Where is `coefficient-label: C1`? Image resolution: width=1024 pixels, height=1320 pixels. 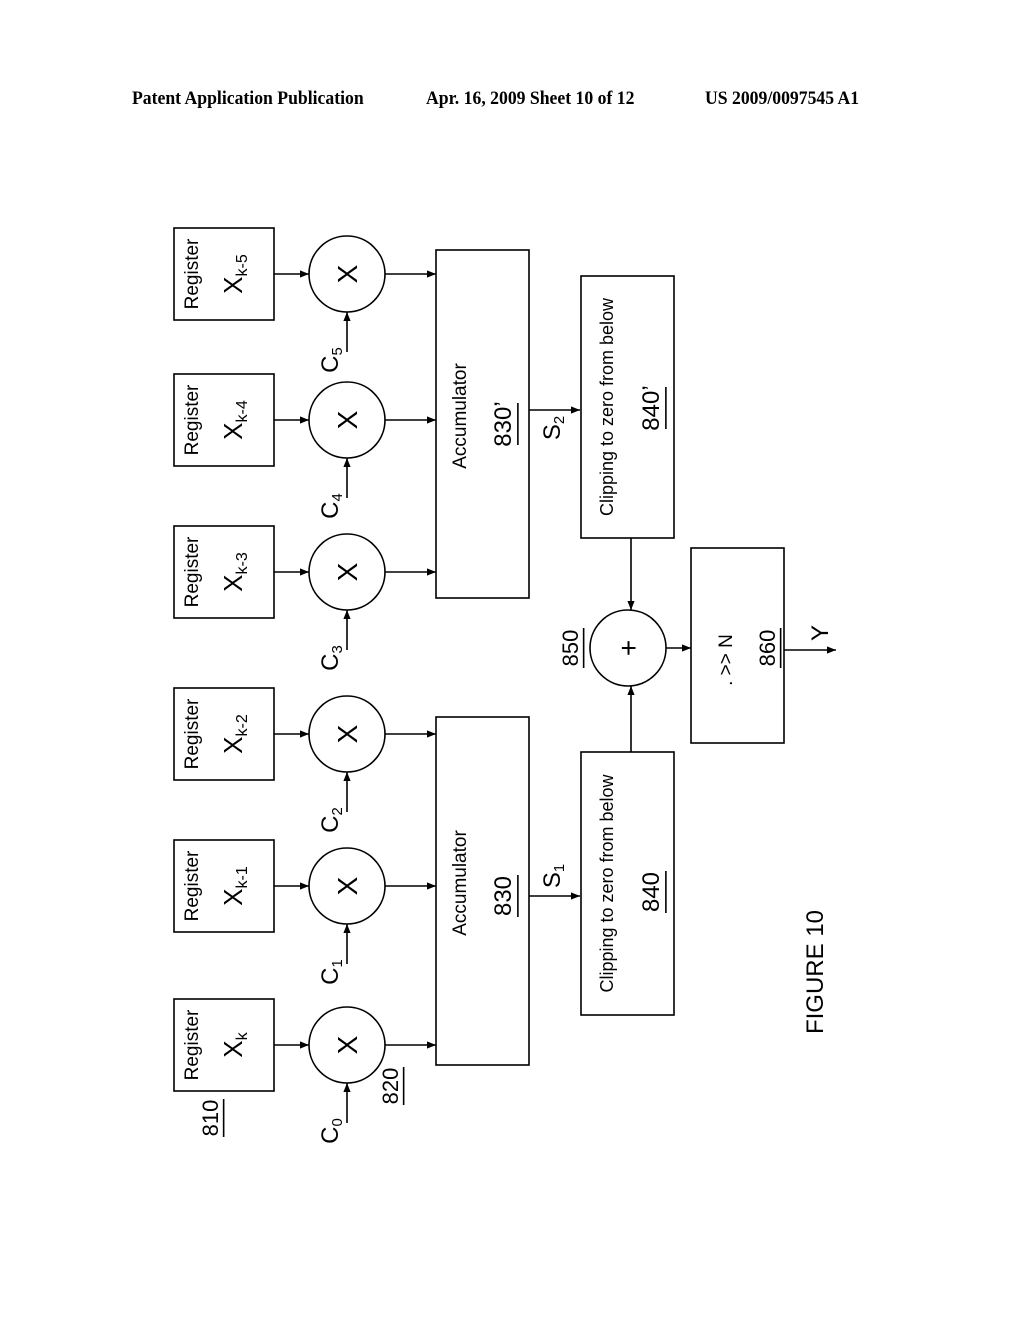 coefficient-label: C1 is located at coordinates (332, 972).